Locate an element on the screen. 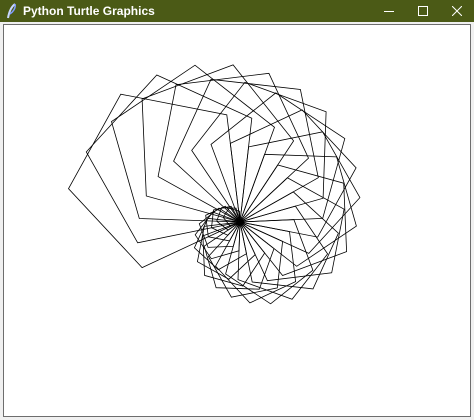 This screenshot has height=420, width=474. close-icon is located at coordinates (457, 11).